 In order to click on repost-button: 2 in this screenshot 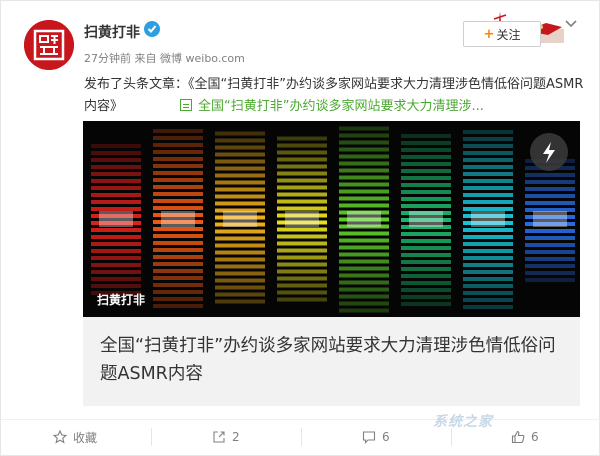, I will do `click(226, 437)`.